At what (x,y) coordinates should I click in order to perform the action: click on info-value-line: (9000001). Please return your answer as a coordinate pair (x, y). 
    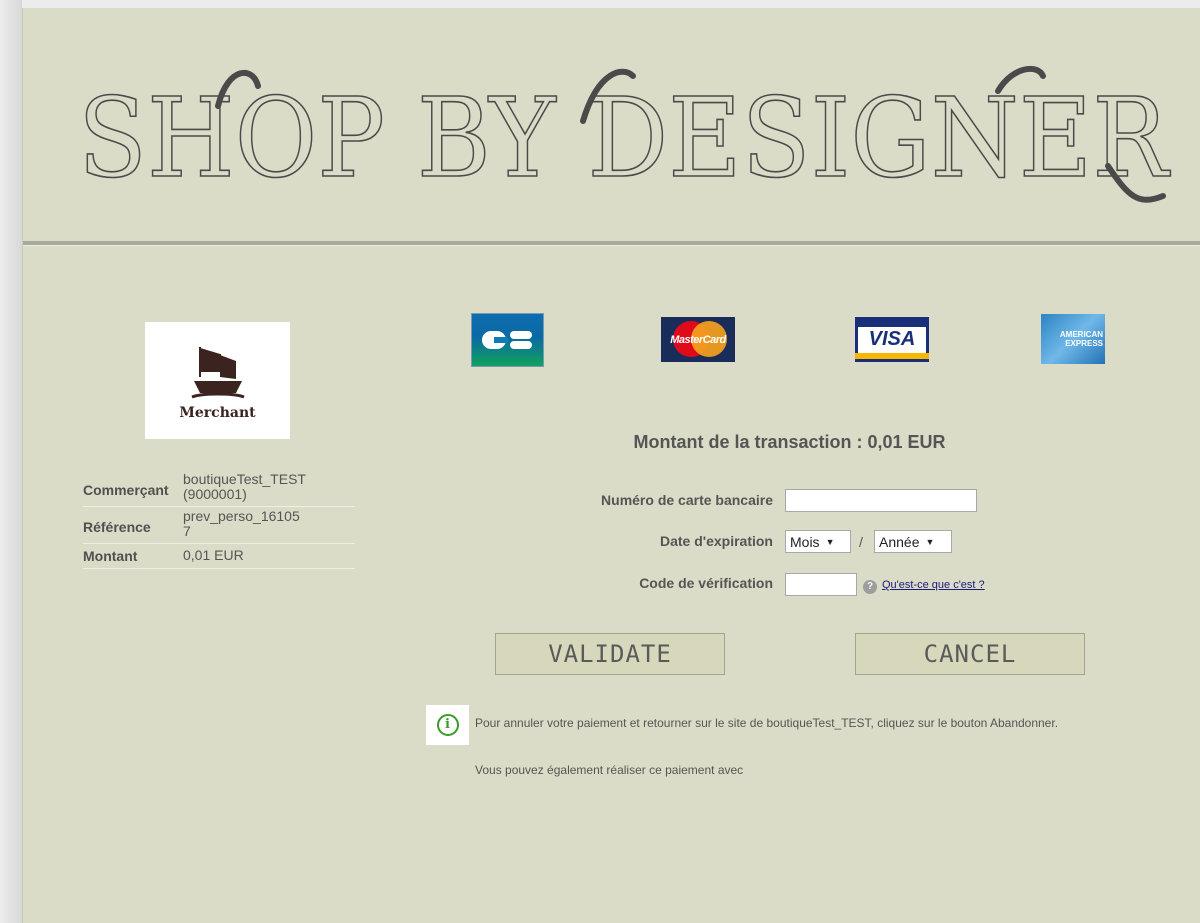
    Looking at the image, I should click on (215, 494).